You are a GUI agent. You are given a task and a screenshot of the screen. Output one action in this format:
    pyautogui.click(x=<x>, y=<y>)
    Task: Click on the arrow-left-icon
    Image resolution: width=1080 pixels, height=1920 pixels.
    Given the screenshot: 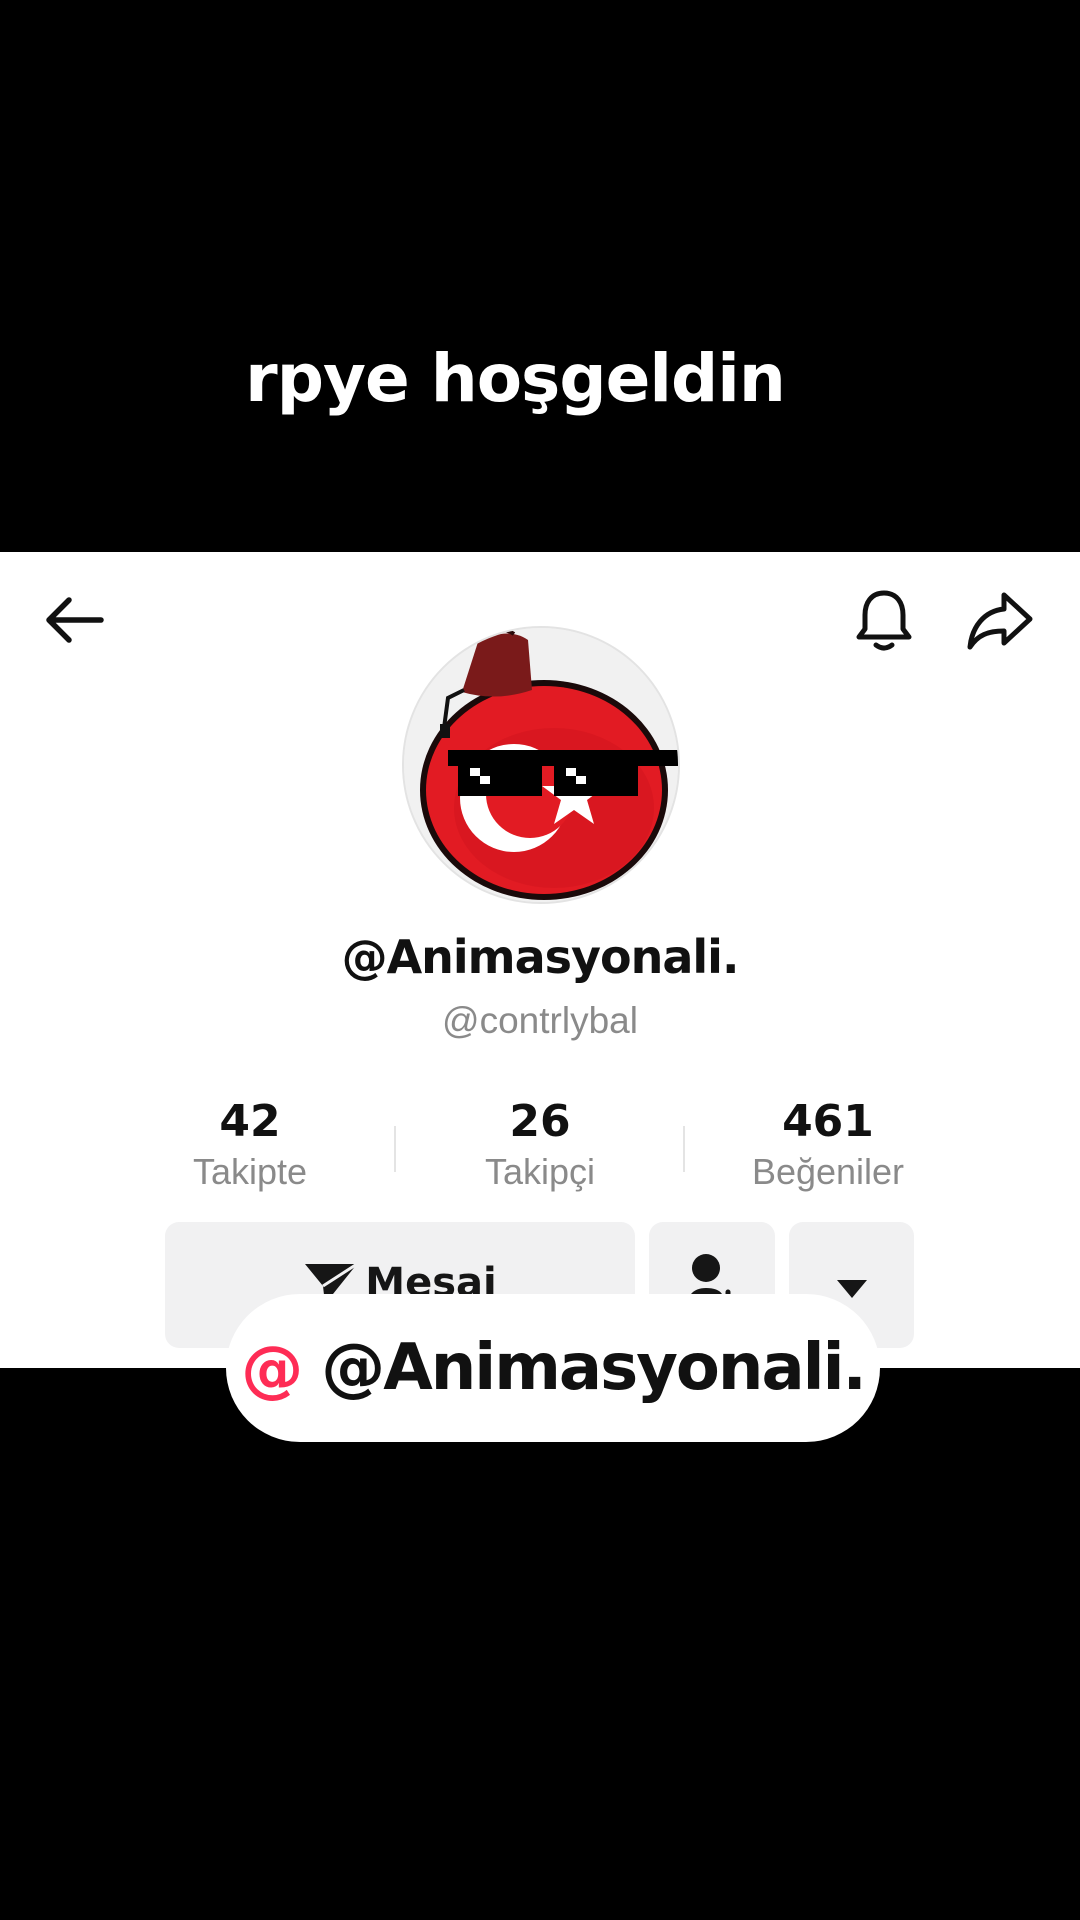 What is the action you would take?
    pyautogui.click(x=75, y=620)
    